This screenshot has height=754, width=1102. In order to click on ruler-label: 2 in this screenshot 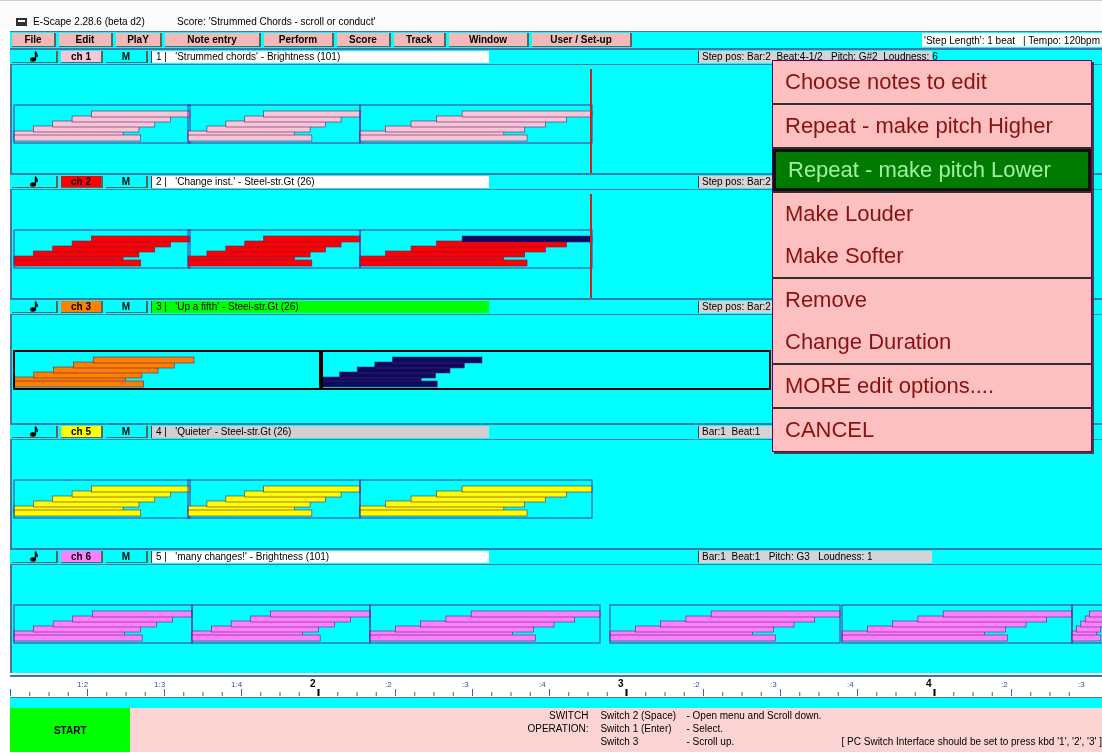, I will do `click(313, 683)`.